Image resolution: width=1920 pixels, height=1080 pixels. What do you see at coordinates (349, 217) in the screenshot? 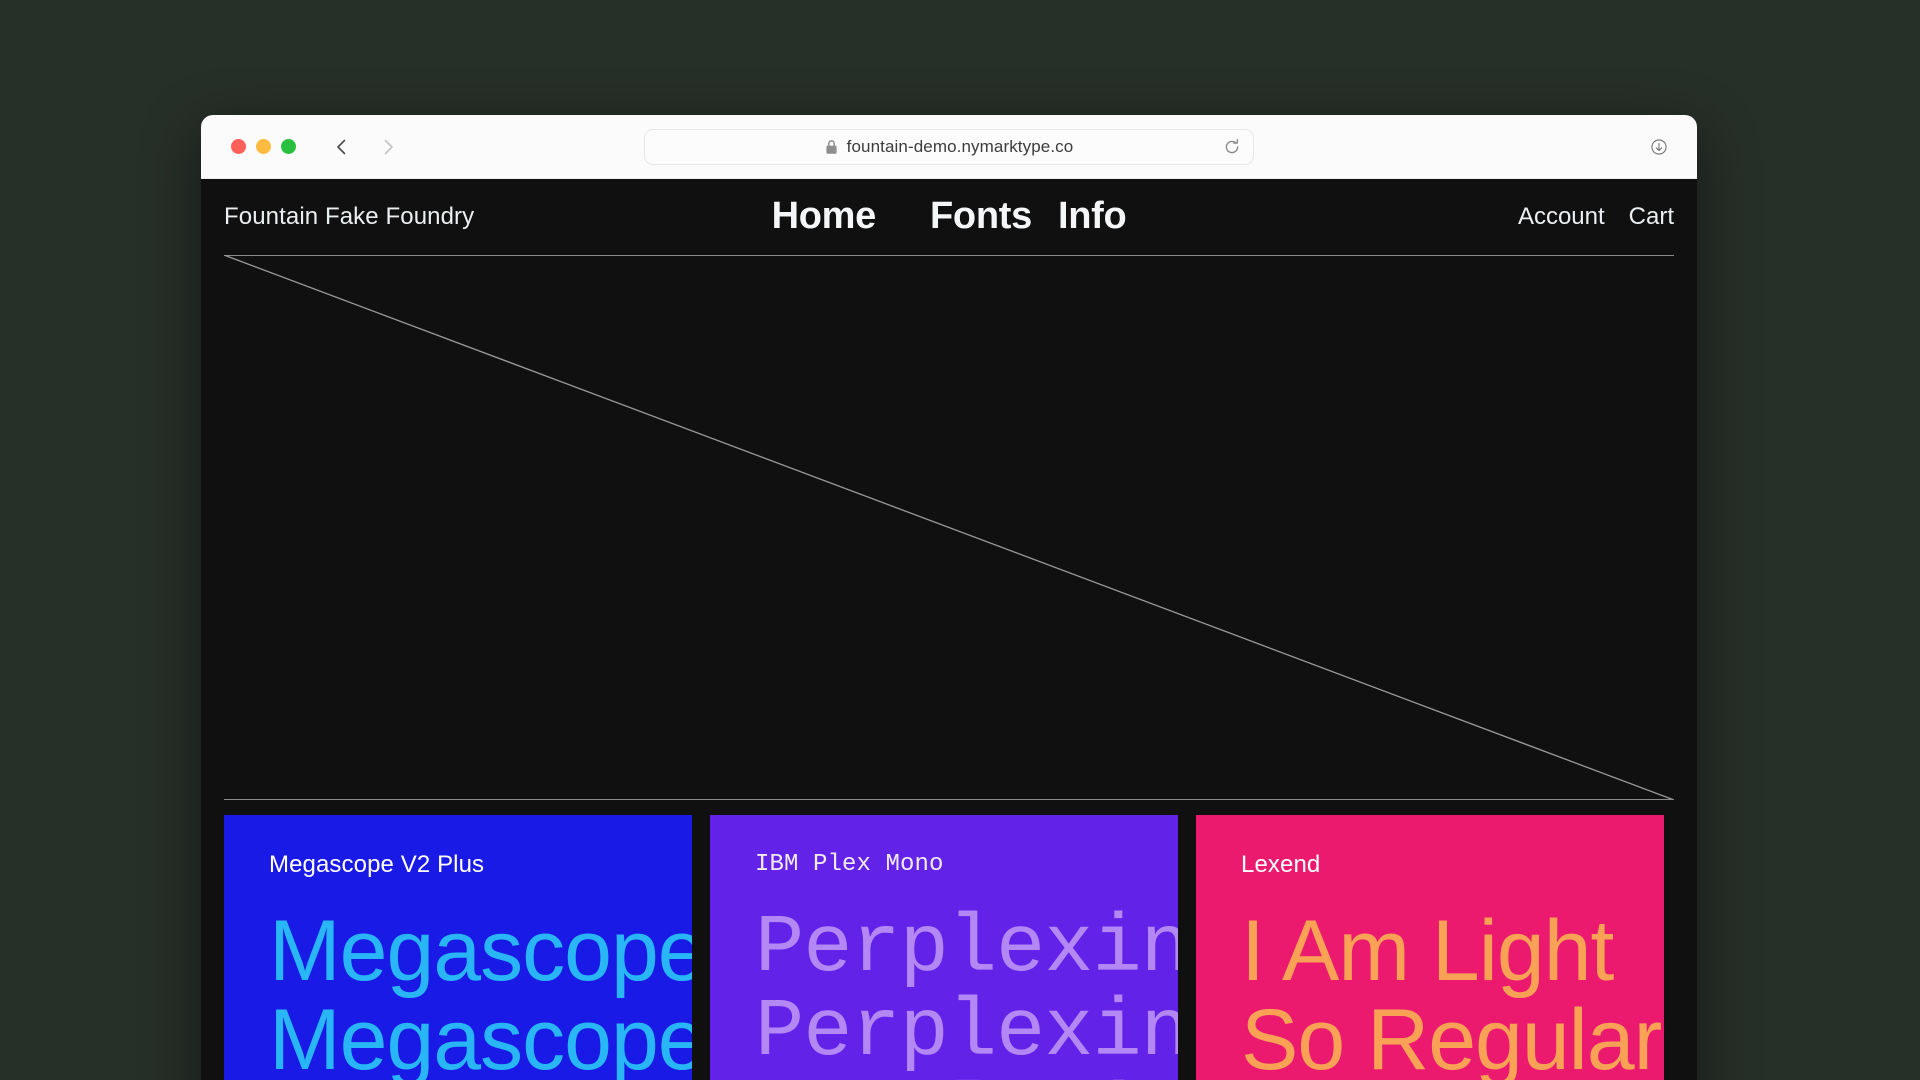
I see `brand-wordmark: Fountain Fake Foundry` at bounding box center [349, 217].